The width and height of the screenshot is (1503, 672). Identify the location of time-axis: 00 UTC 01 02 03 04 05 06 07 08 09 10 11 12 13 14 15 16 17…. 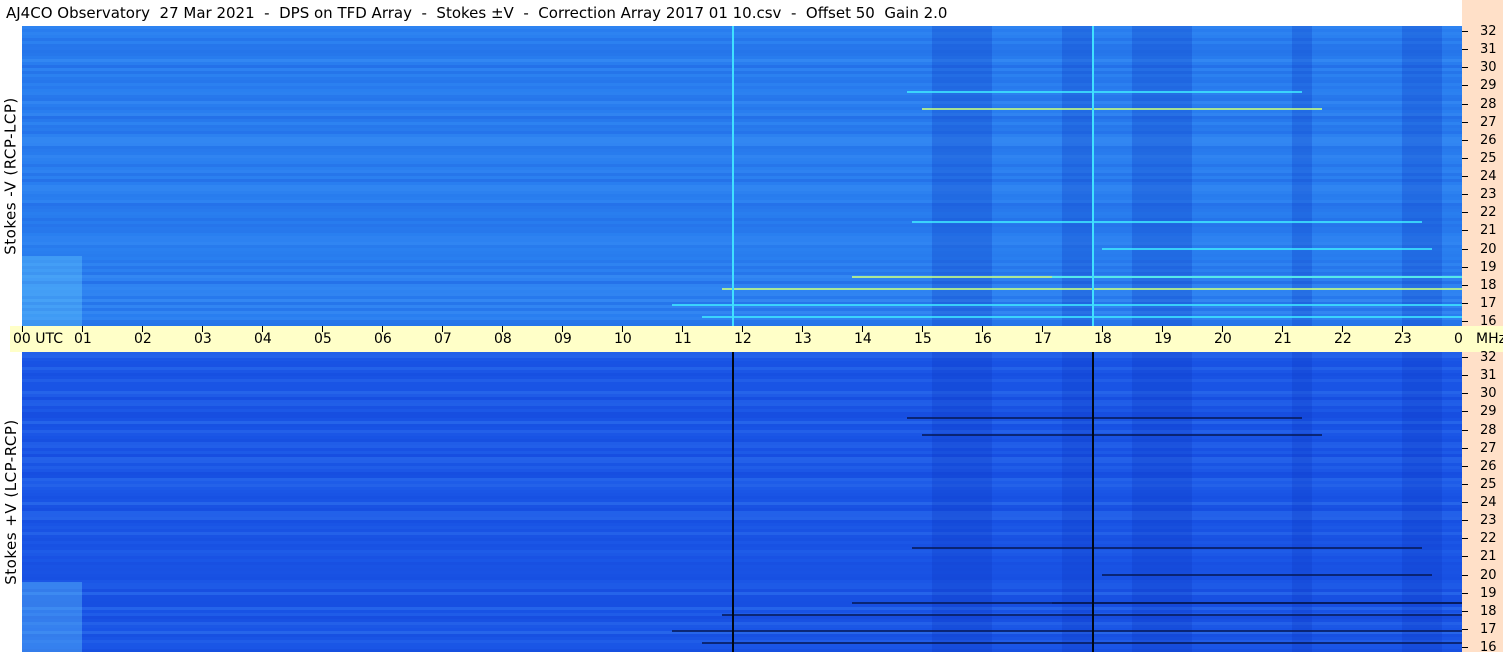
(741, 339).